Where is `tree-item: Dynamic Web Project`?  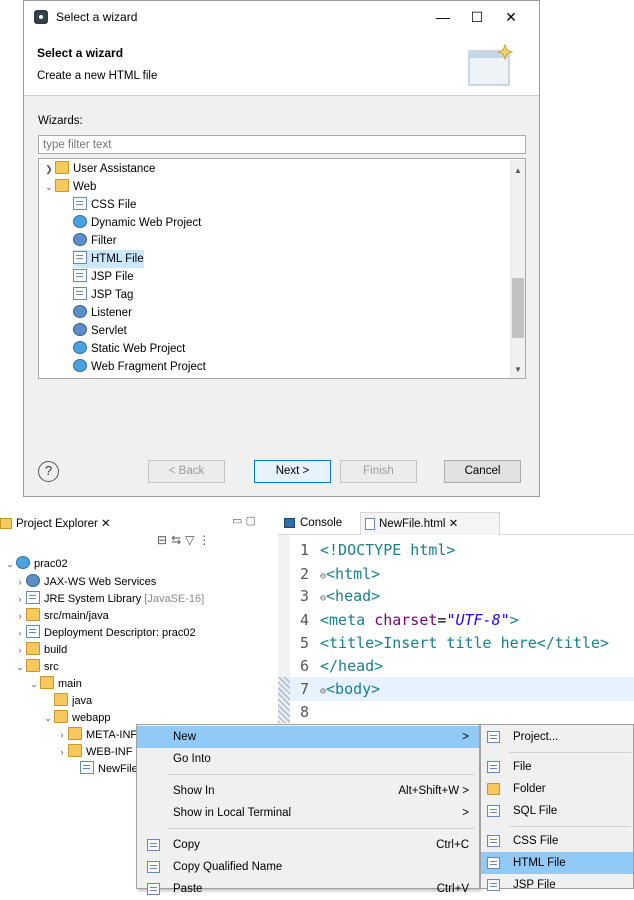 tree-item: Dynamic Web Project is located at coordinates (137, 223).